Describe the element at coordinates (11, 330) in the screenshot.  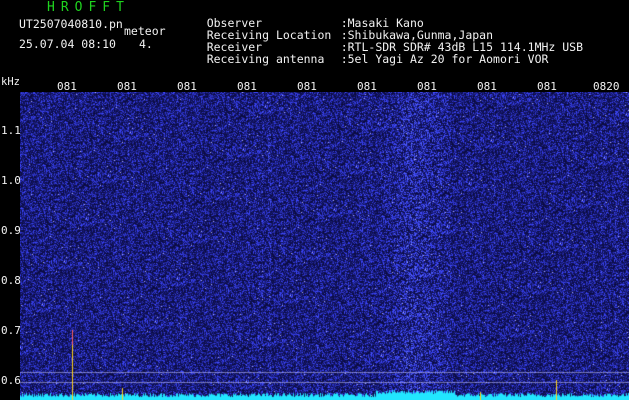
I see `freq-tick: 0.7` at that location.